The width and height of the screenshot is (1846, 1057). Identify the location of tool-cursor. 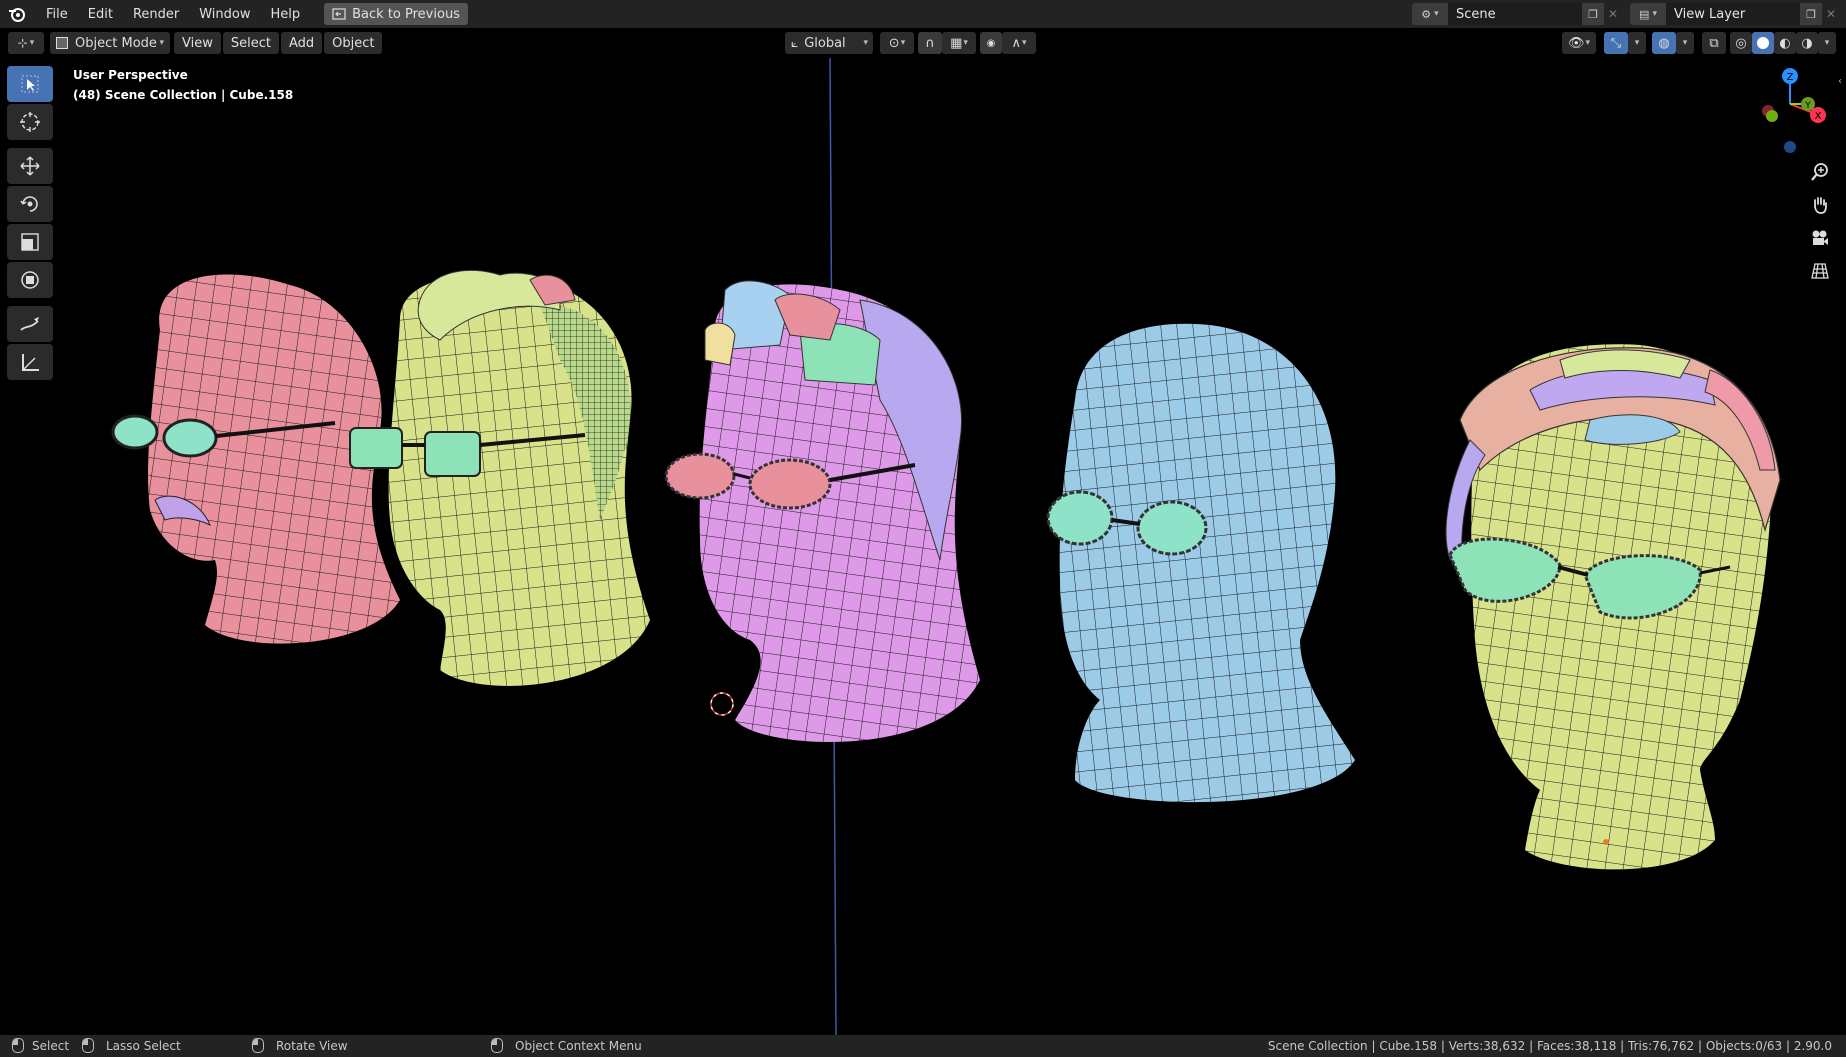
(30, 122).